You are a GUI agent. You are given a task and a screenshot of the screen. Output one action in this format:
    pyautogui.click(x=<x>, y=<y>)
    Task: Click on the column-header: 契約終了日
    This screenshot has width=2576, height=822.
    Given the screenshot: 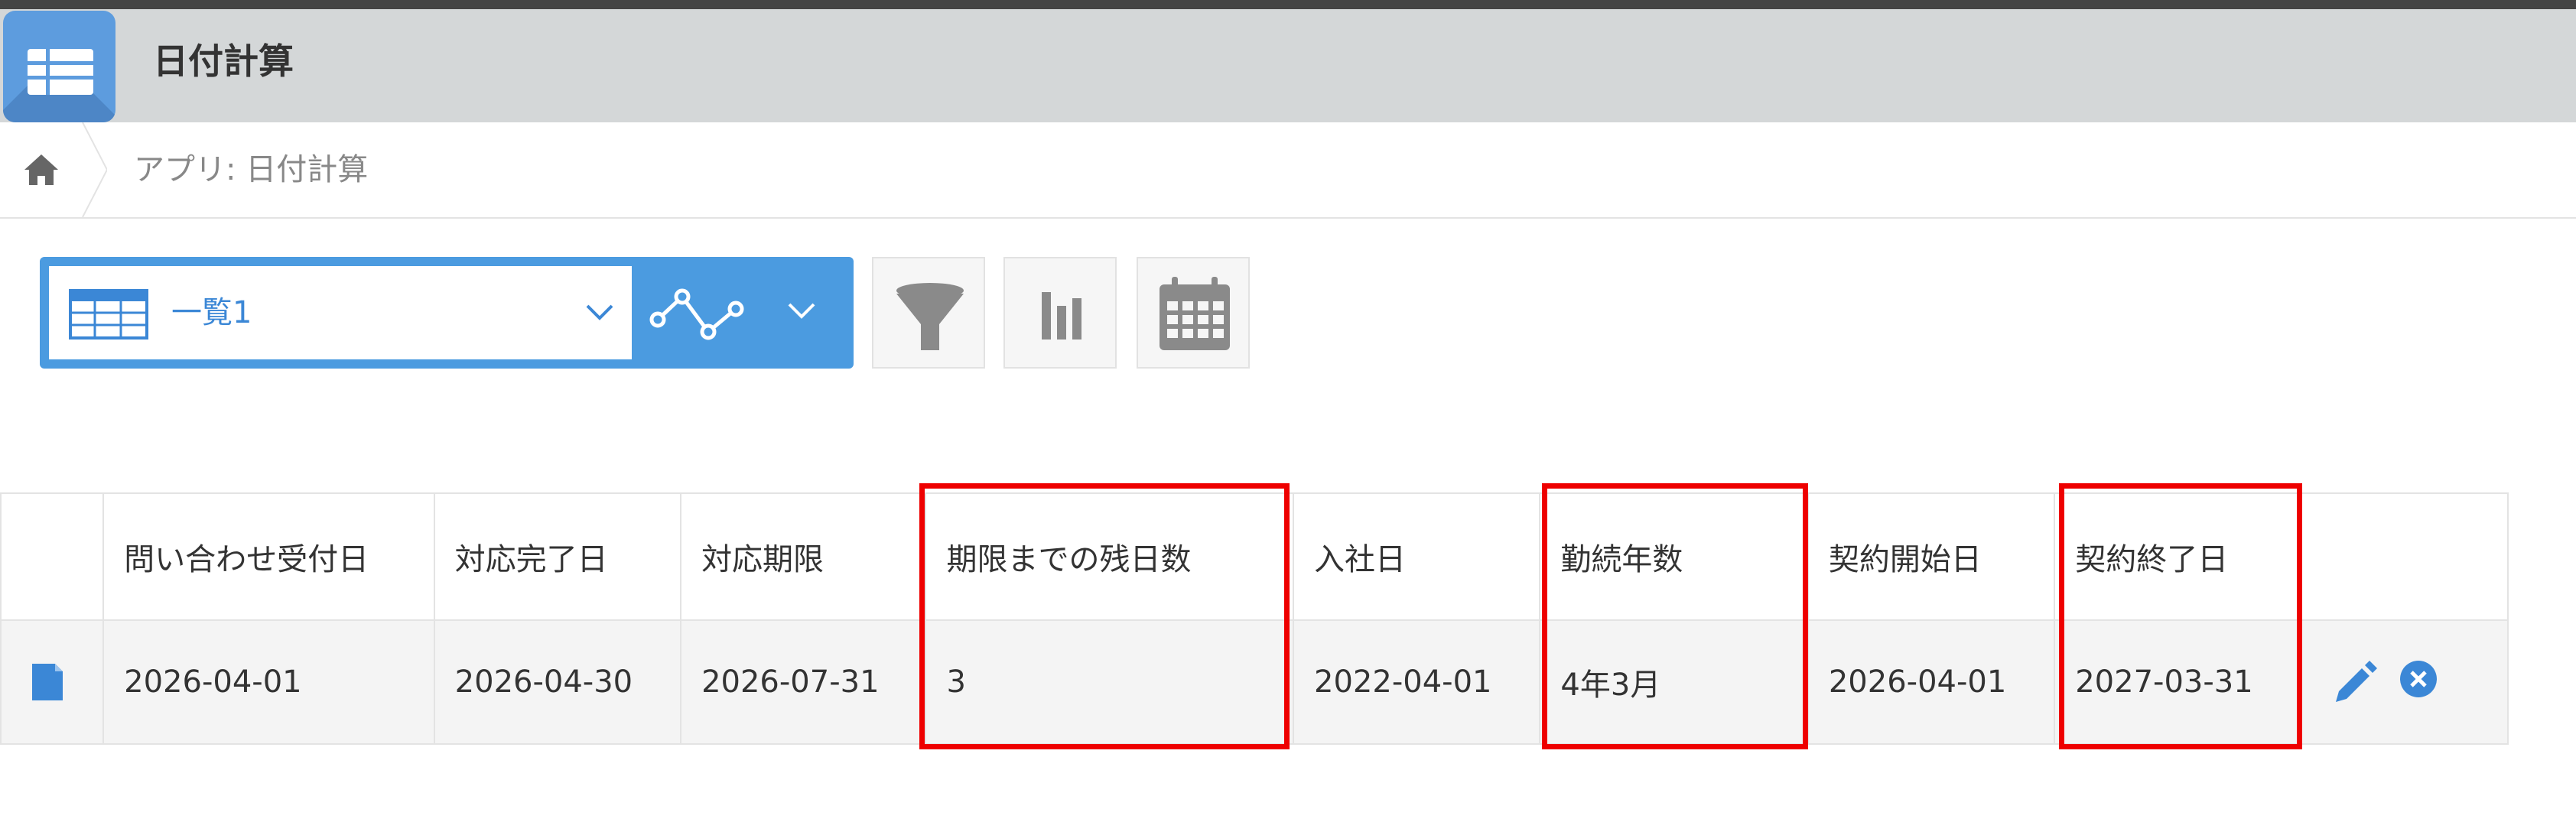 What is the action you would take?
    pyautogui.click(x=2178, y=556)
    